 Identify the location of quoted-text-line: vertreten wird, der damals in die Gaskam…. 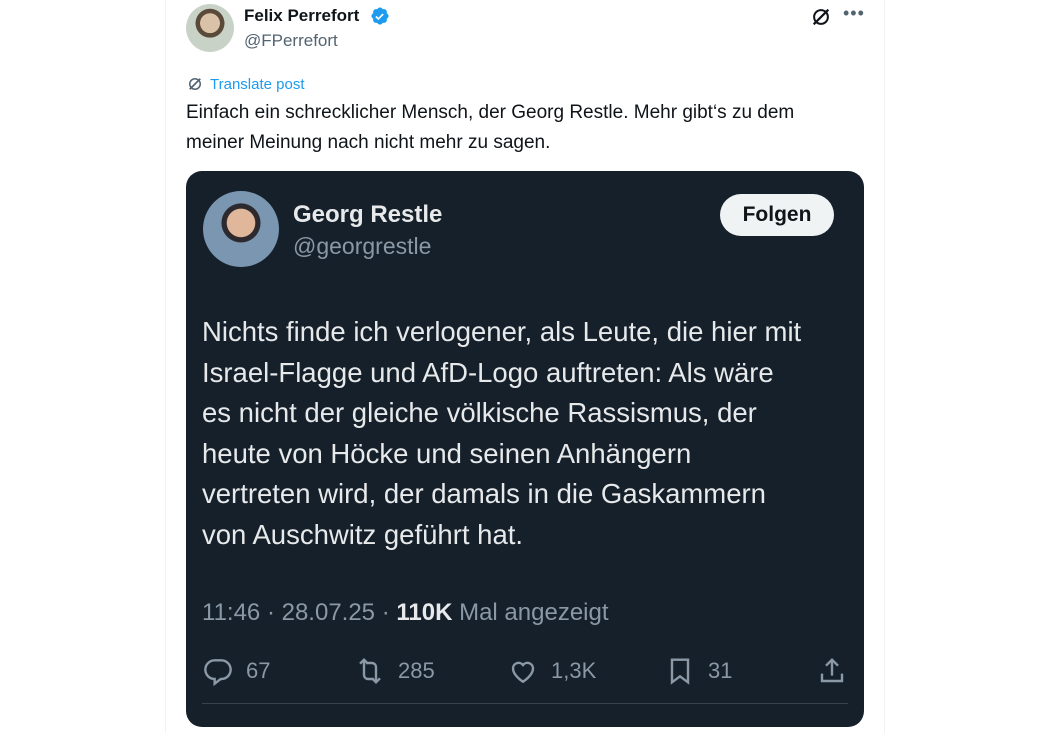
(484, 493).